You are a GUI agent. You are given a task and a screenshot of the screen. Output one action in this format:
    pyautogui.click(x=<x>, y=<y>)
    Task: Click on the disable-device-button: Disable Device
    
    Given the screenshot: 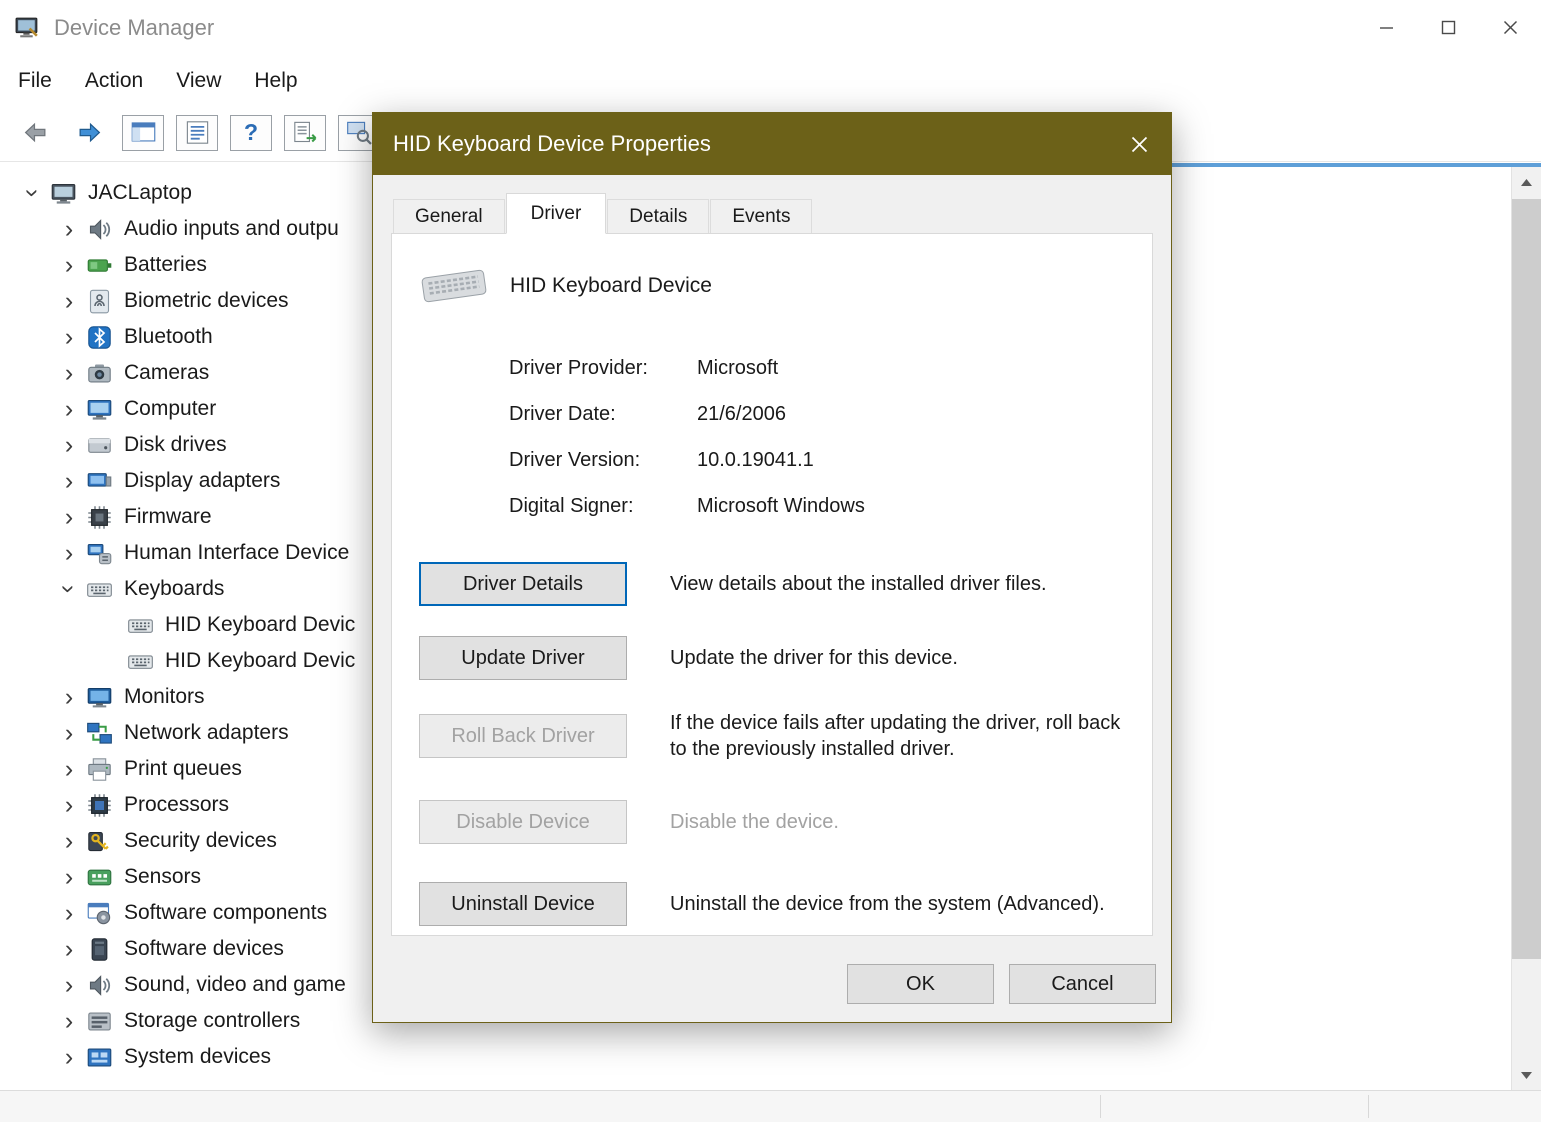 What is the action you would take?
    pyautogui.click(x=523, y=822)
    